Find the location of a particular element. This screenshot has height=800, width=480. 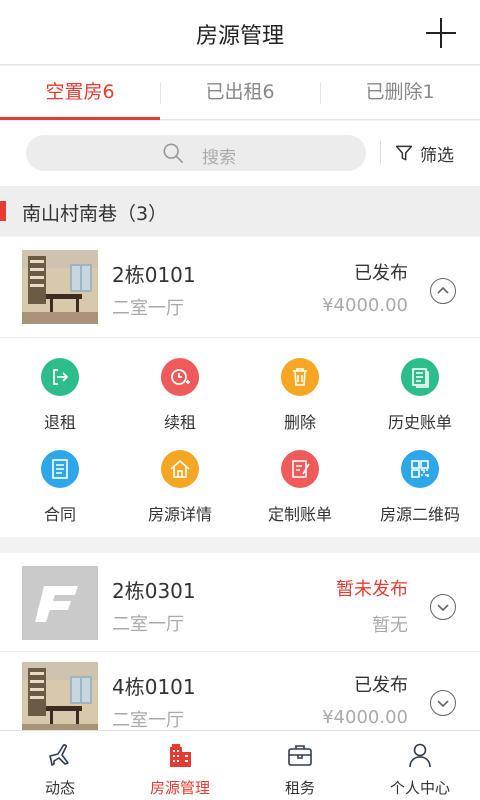

collapse-toggle is located at coordinates (443, 291).